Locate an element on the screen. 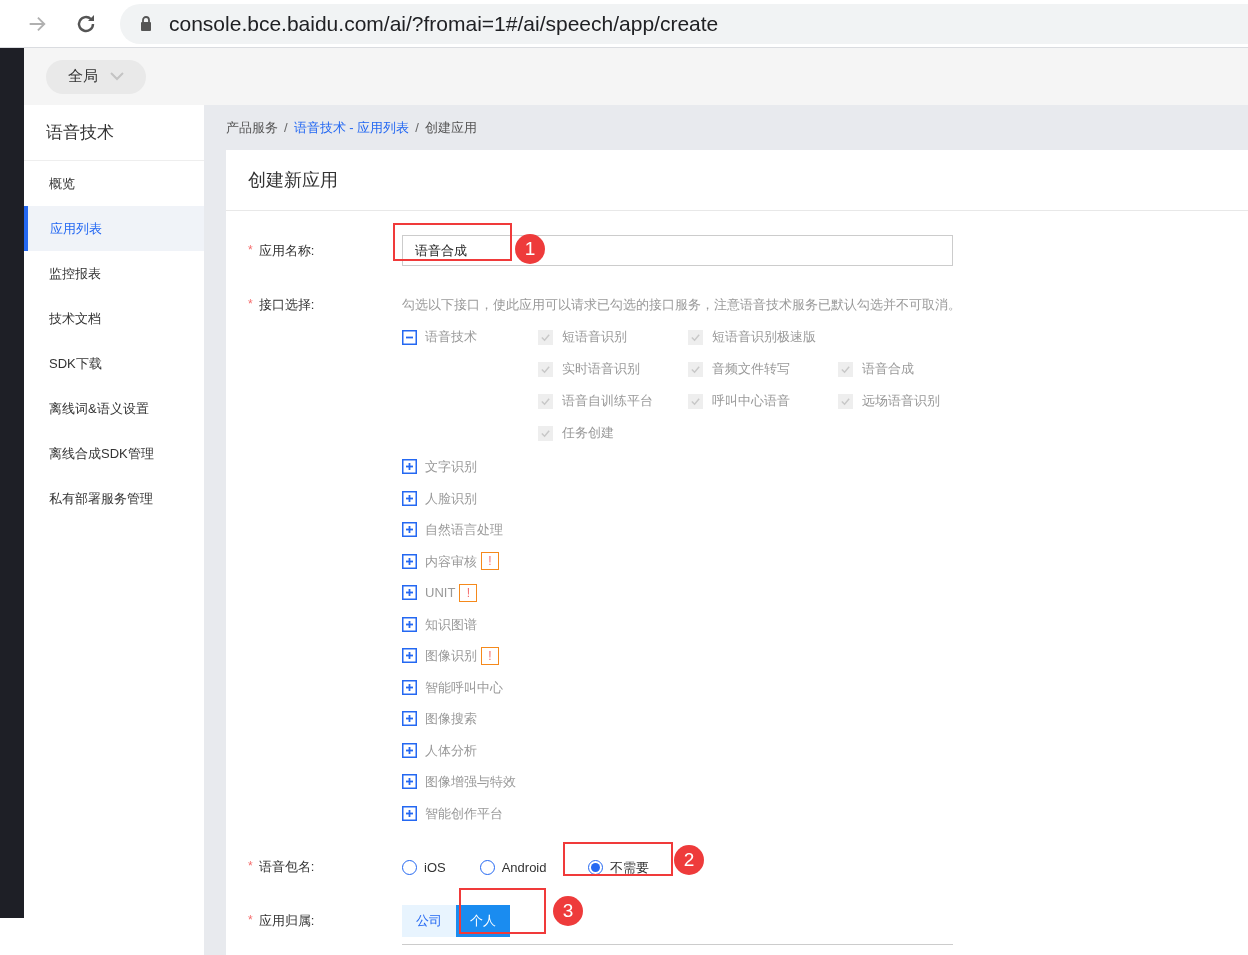 This screenshot has height=955, width=1248. checkbox-label: 语音合成 is located at coordinates (888, 369).